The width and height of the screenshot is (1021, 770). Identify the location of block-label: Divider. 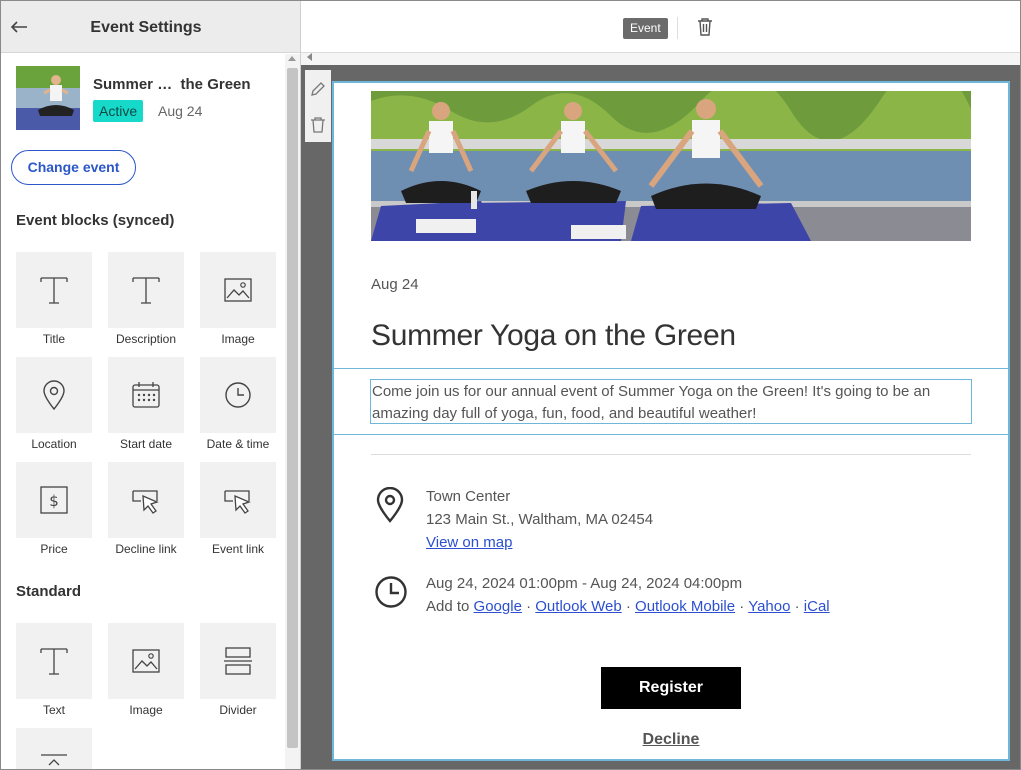
(238, 710).